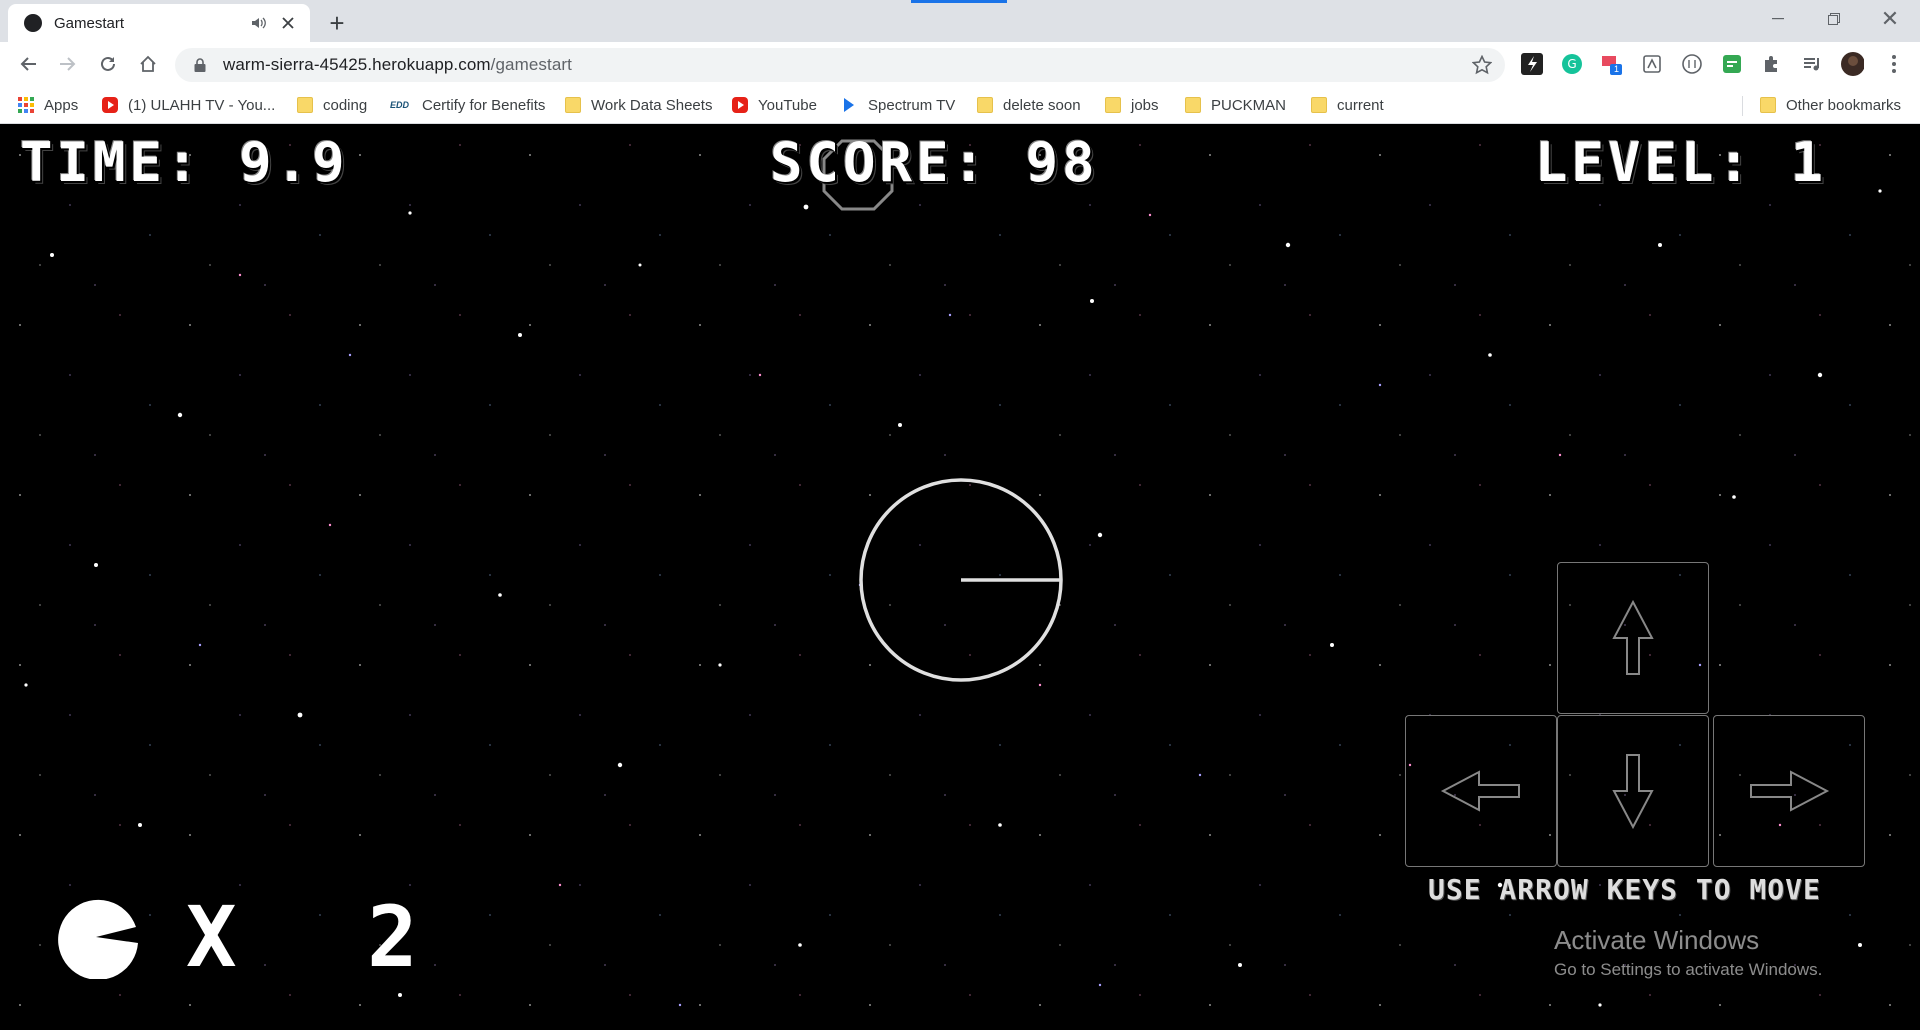 The height and width of the screenshot is (1030, 1920). Describe the element at coordinates (98, 939) in the screenshot. I see `puckman-lives-icon` at that location.